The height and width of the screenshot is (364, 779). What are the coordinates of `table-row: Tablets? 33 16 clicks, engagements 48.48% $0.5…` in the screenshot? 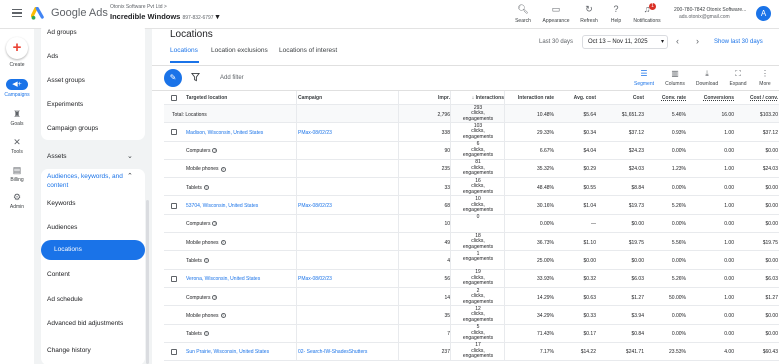 It's located at (471, 187).